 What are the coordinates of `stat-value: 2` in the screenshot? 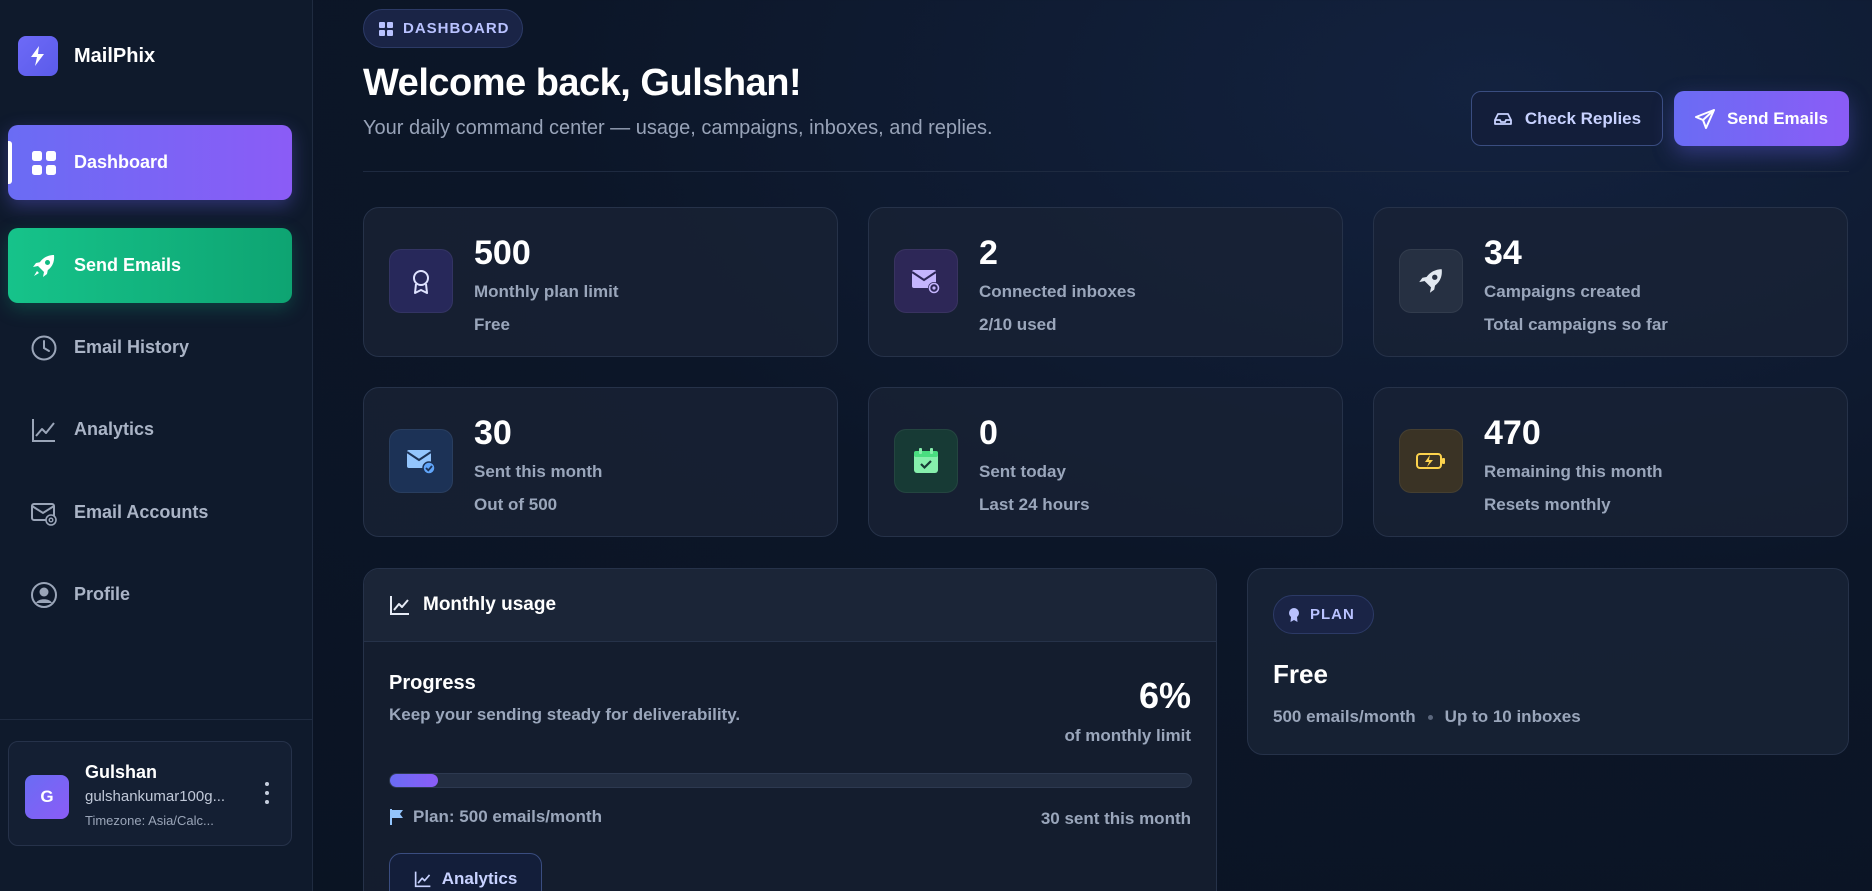 It's located at (988, 253).